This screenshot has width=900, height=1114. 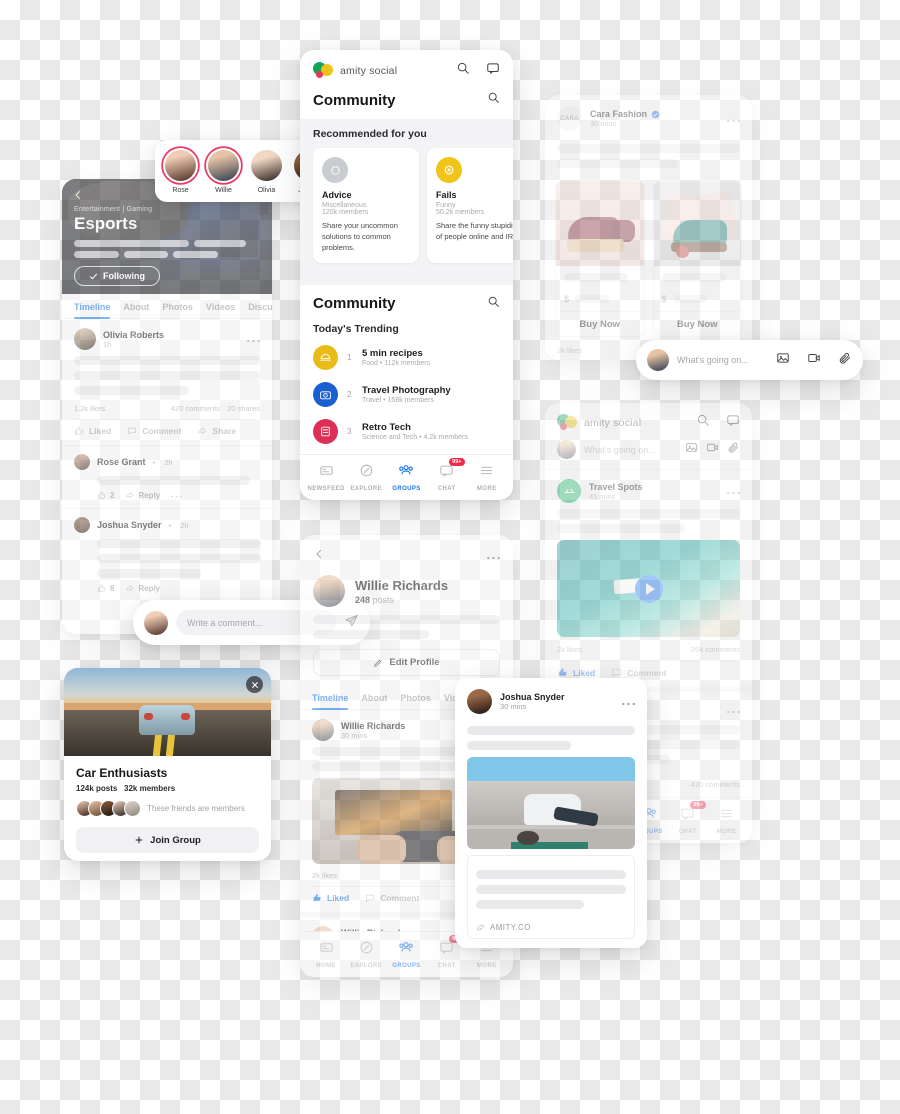 I want to click on product-row: $ Buy Now $ Buy Now, so click(x=648, y=258).